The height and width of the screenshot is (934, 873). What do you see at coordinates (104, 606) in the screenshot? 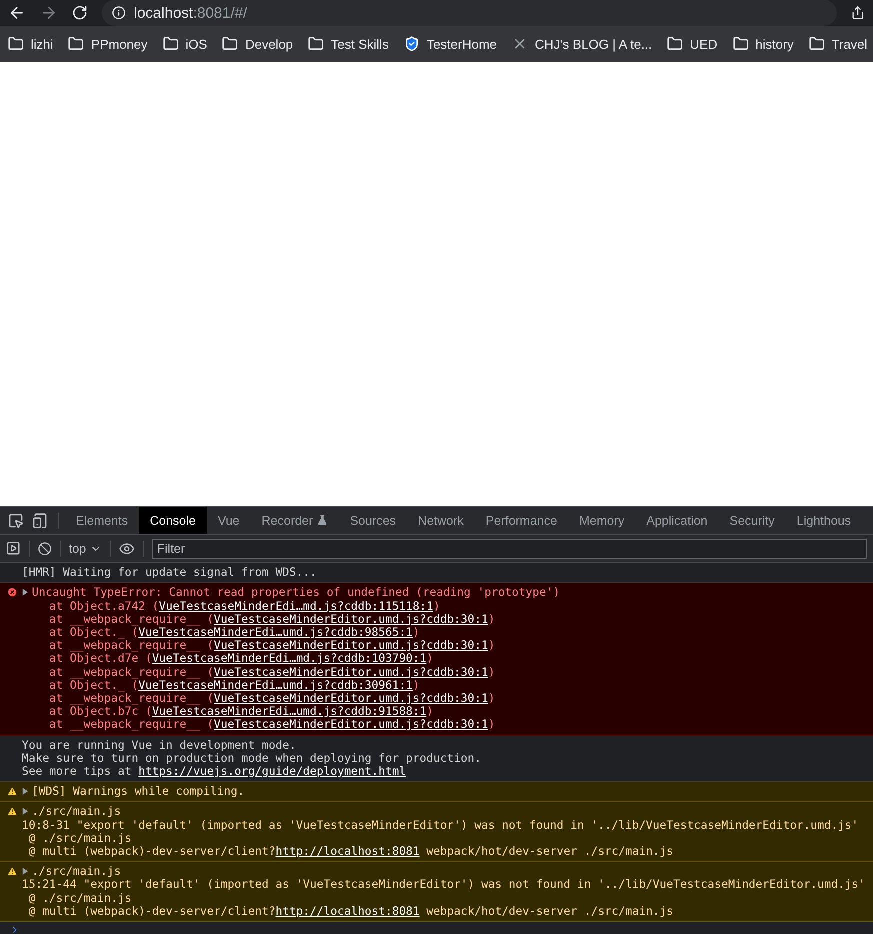
I see `console-text: at Object.a742 (` at bounding box center [104, 606].